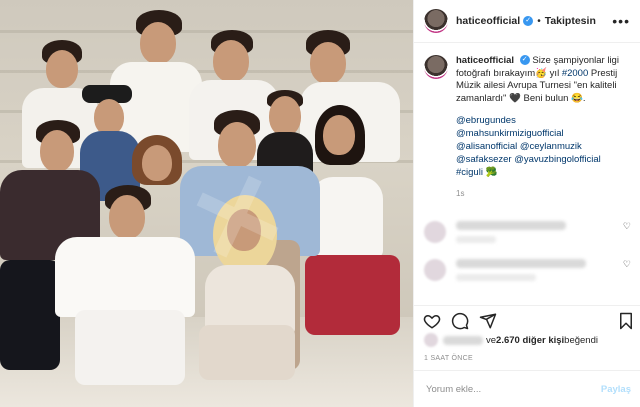  I want to click on following-button: Takiptesin, so click(570, 21).